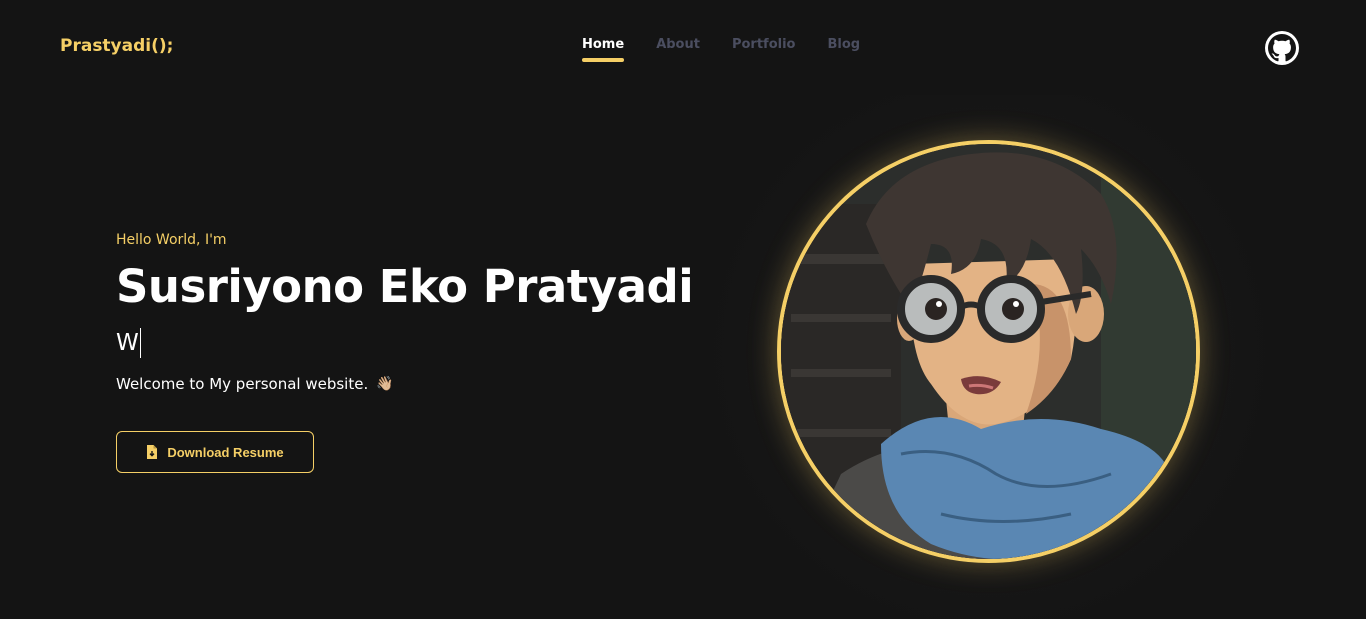 This screenshot has height=619, width=1366. I want to click on github-link, so click(1282, 48).